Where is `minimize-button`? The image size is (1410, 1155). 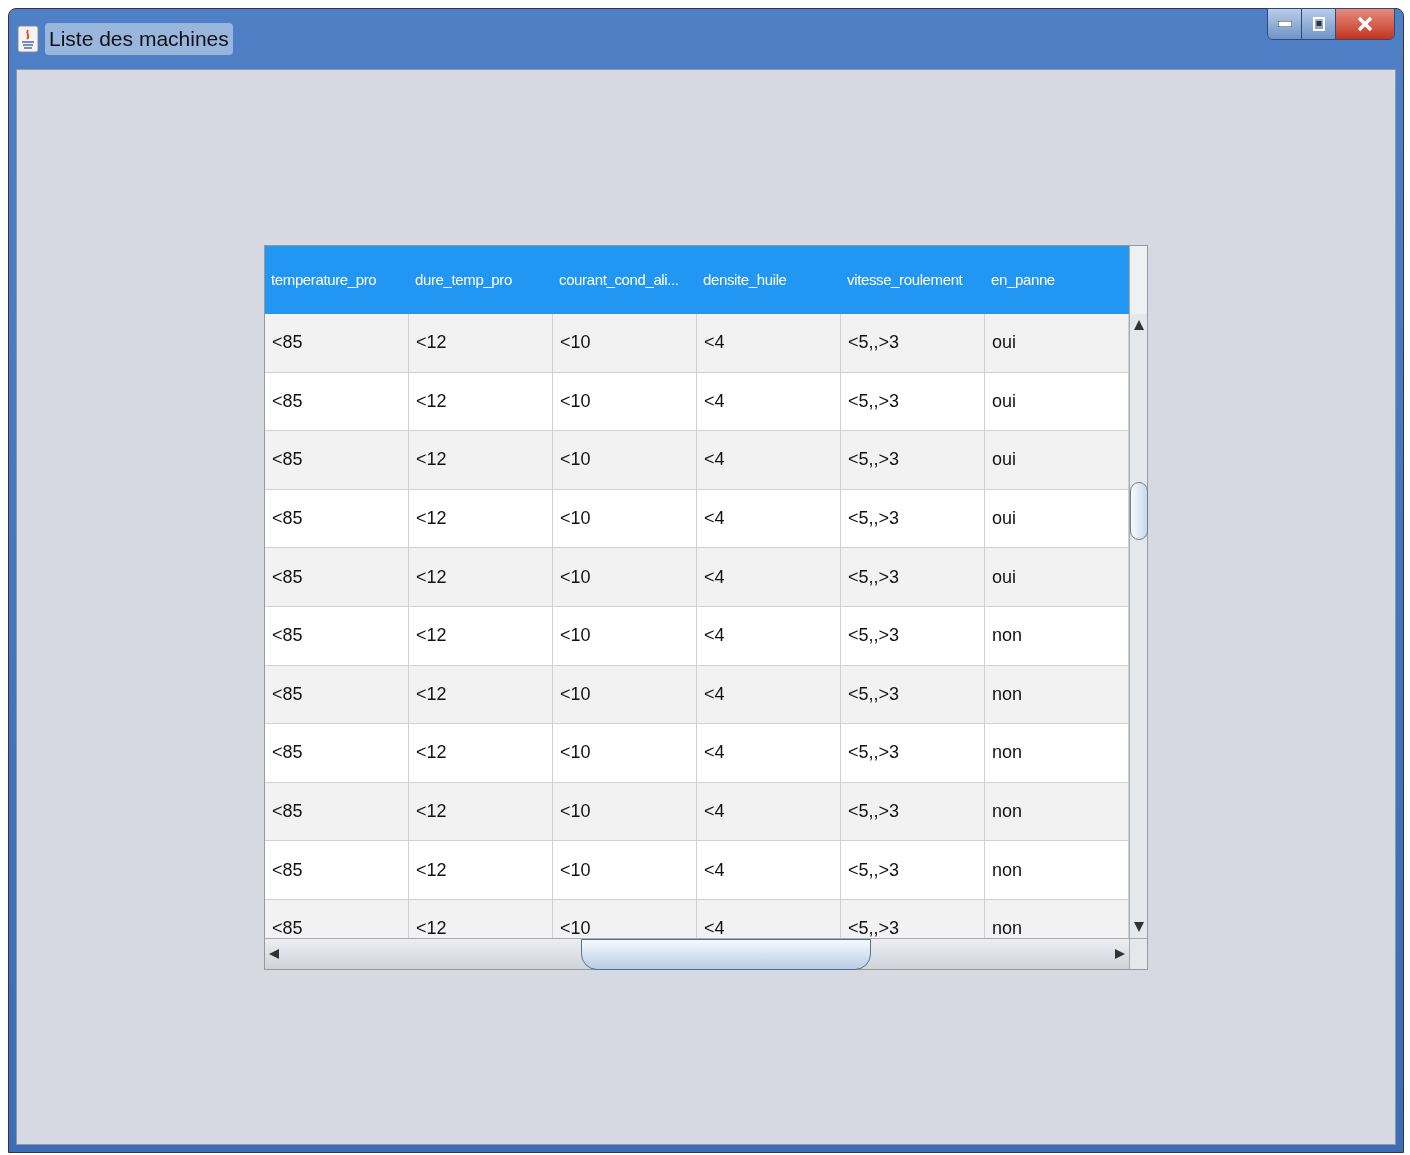
minimize-button is located at coordinates (1285, 24).